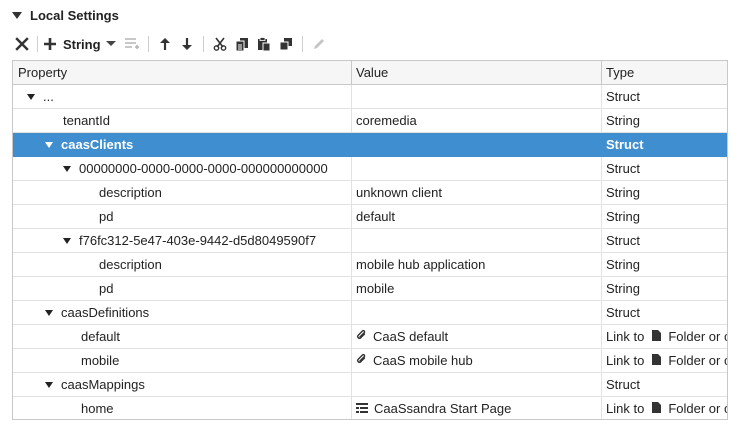 Image resolution: width=742 pixels, height=434 pixels. What do you see at coordinates (477, 264) in the screenshot?
I see `value-cell: mobile hub application` at bounding box center [477, 264].